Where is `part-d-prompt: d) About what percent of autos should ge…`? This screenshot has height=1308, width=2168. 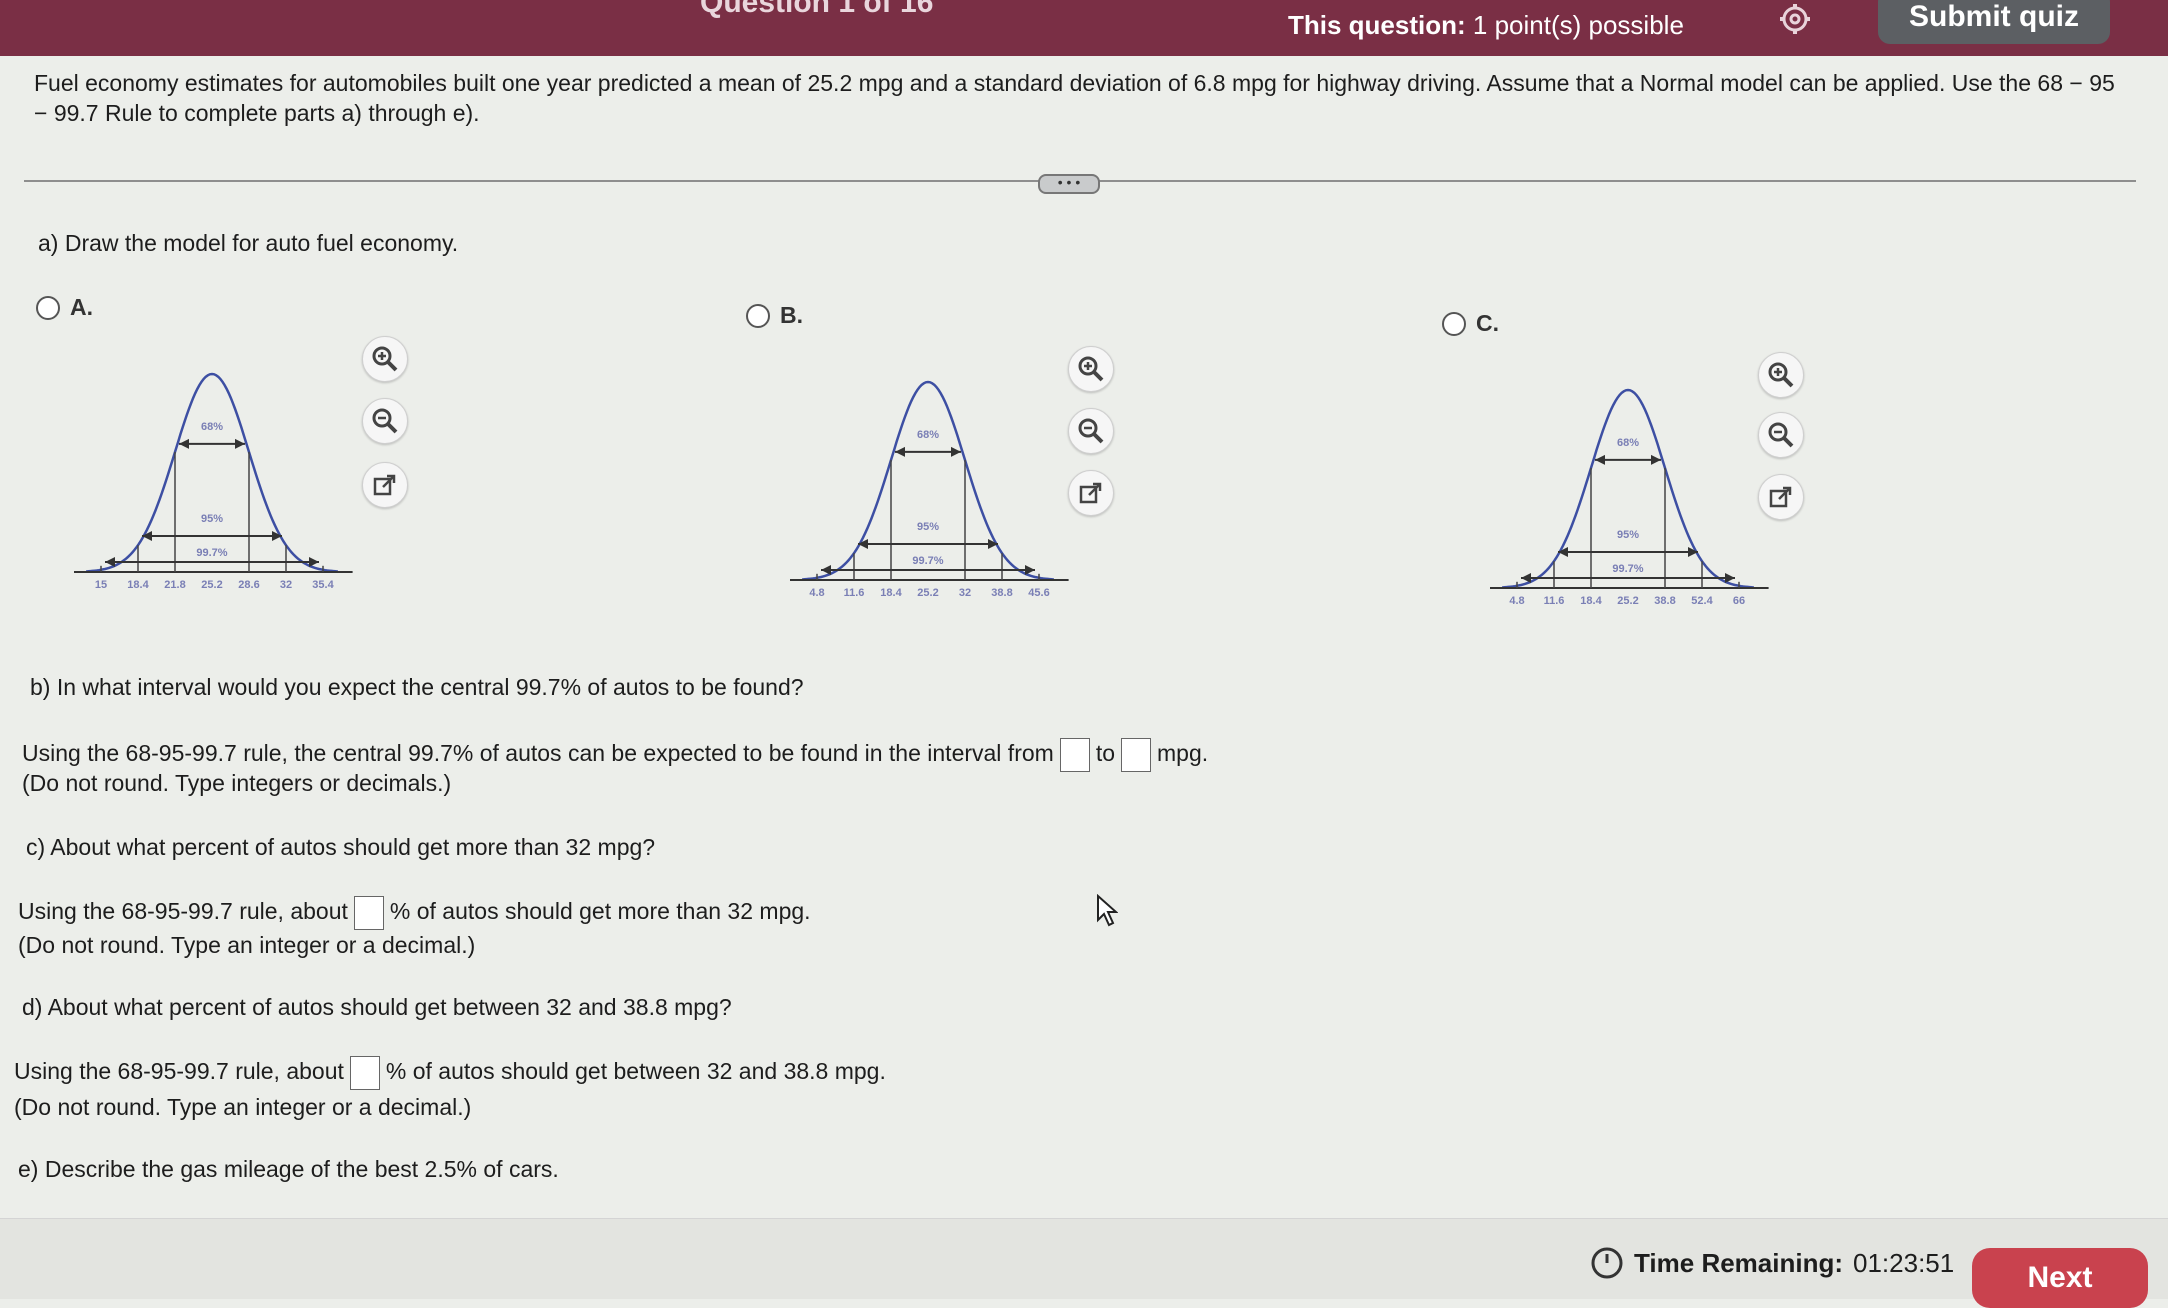 part-d-prompt: d) About what percent of autos should ge… is located at coordinates (377, 1007).